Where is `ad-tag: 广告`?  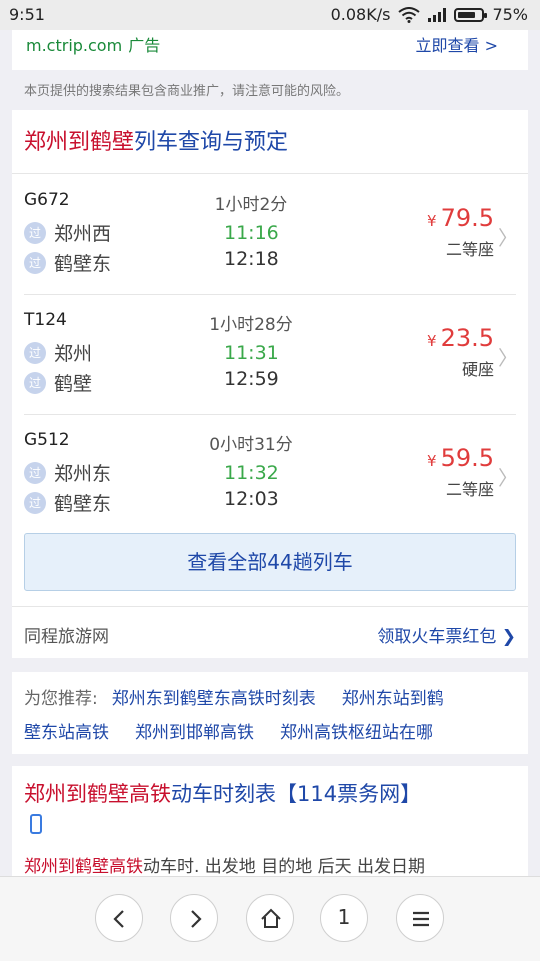
ad-tag: 广告 is located at coordinates (144, 45).